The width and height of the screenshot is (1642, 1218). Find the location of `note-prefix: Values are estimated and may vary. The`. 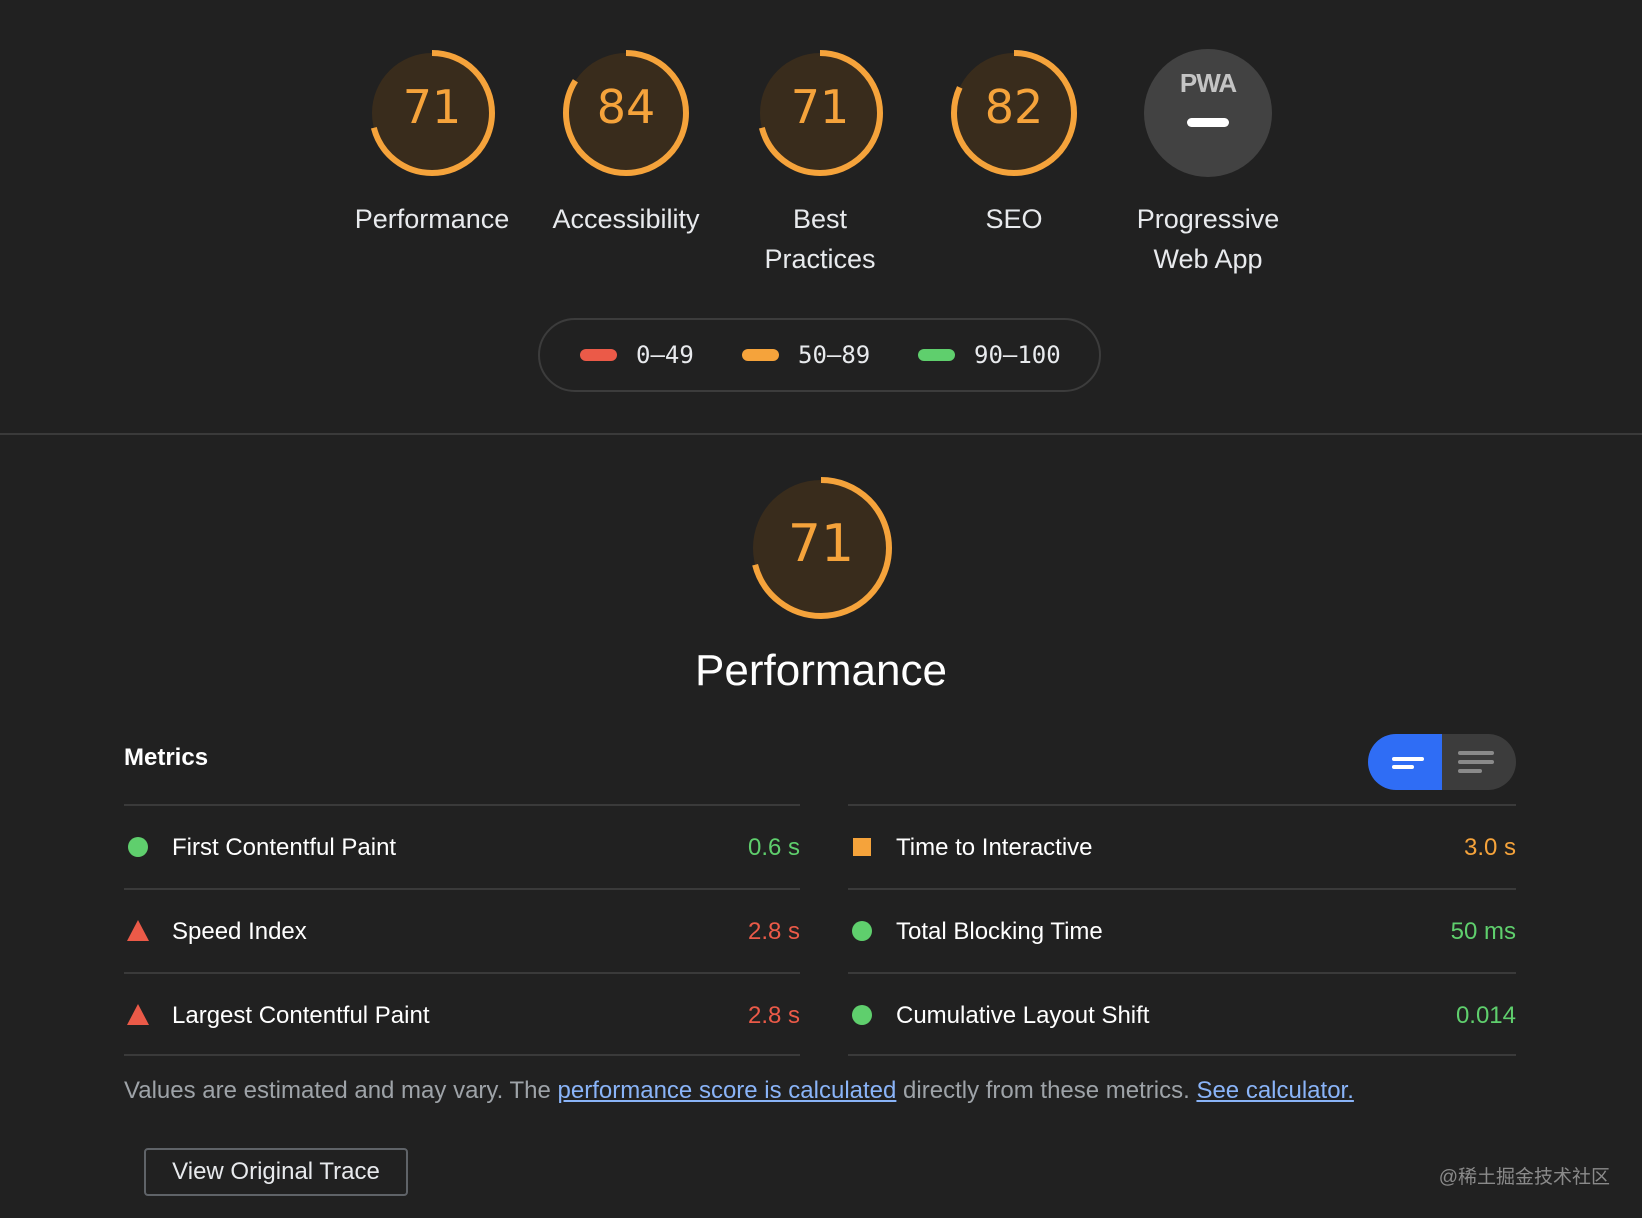

note-prefix: Values are estimated and may vary. The is located at coordinates (341, 1090).